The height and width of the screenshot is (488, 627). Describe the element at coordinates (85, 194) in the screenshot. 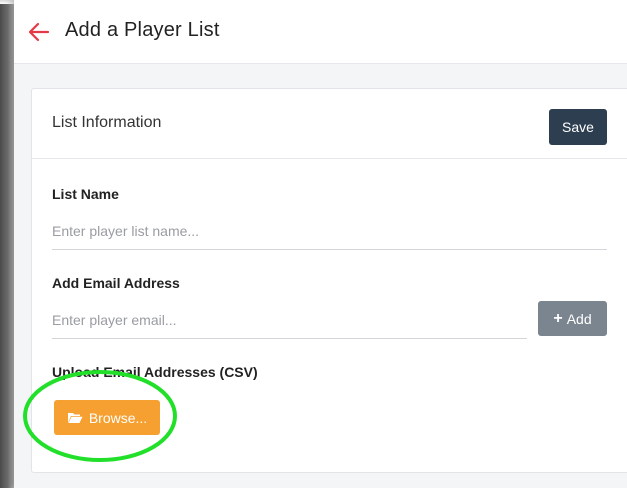

I see `list-name-label: List Name` at that location.